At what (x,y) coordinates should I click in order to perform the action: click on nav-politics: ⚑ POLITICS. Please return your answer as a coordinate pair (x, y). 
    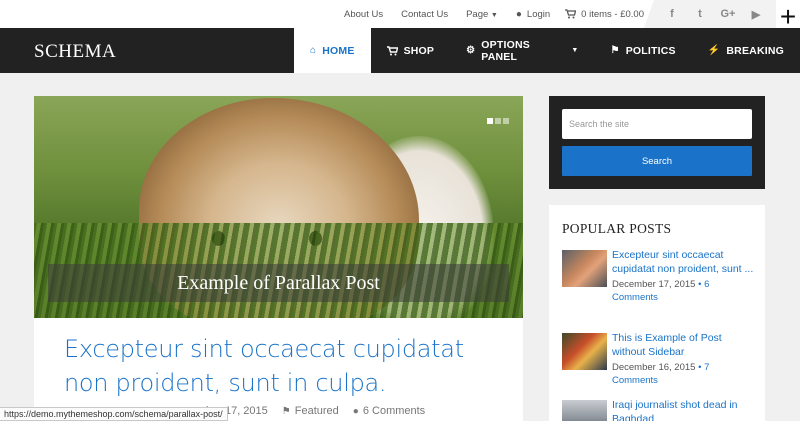
    Looking at the image, I should click on (643, 50).